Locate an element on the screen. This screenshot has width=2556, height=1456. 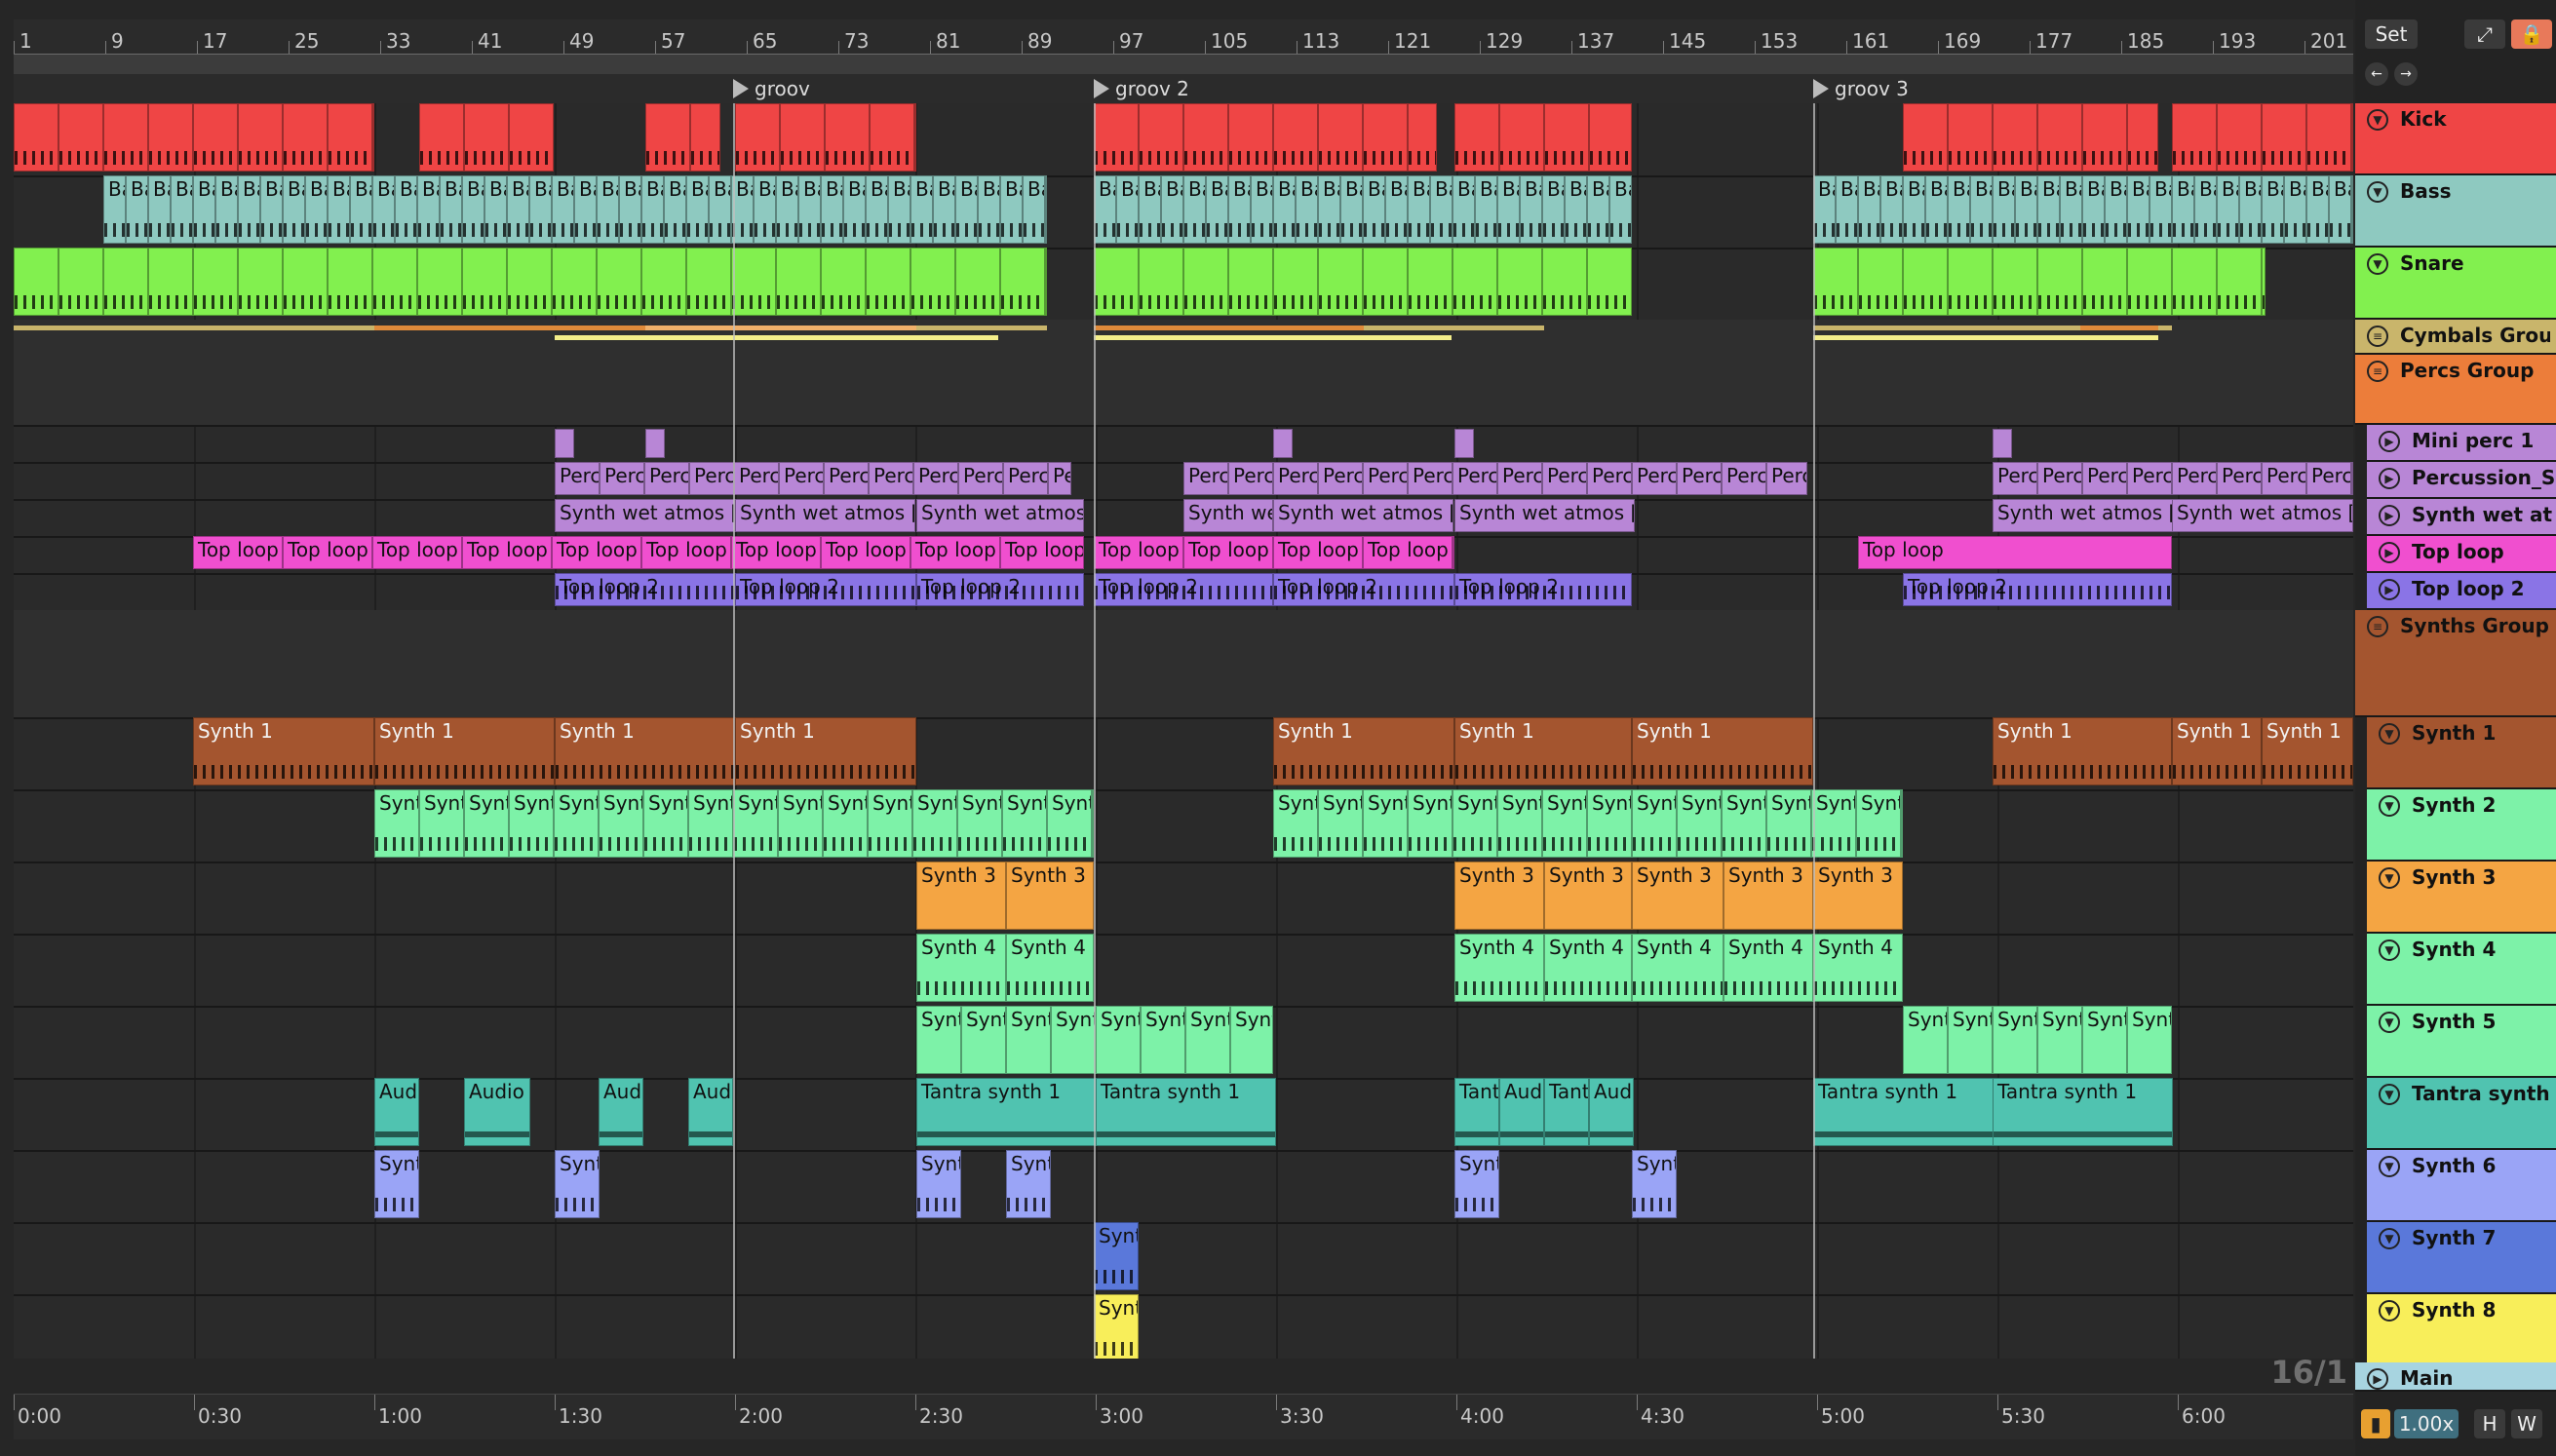
track-header-top-loop-2: ▶ Top loop 2 is located at coordinates (2461, 591).